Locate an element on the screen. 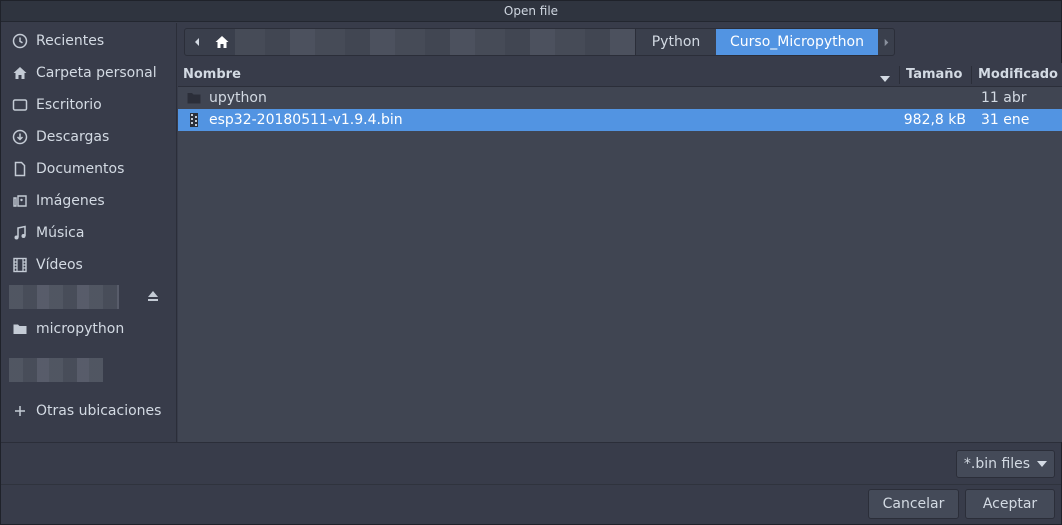 The width and height of the screenshot is (1062, 525). path-back-button is located at coordinates (197, 42).